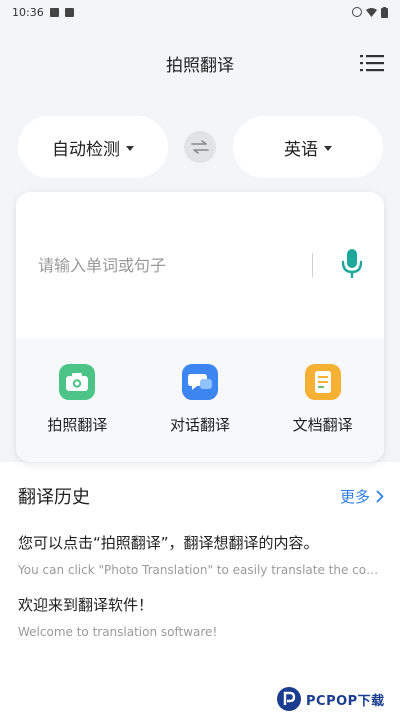 The width and height of the screenshot is (400, 720). I want to click on swap-arrows-icon, so click(200, 147).